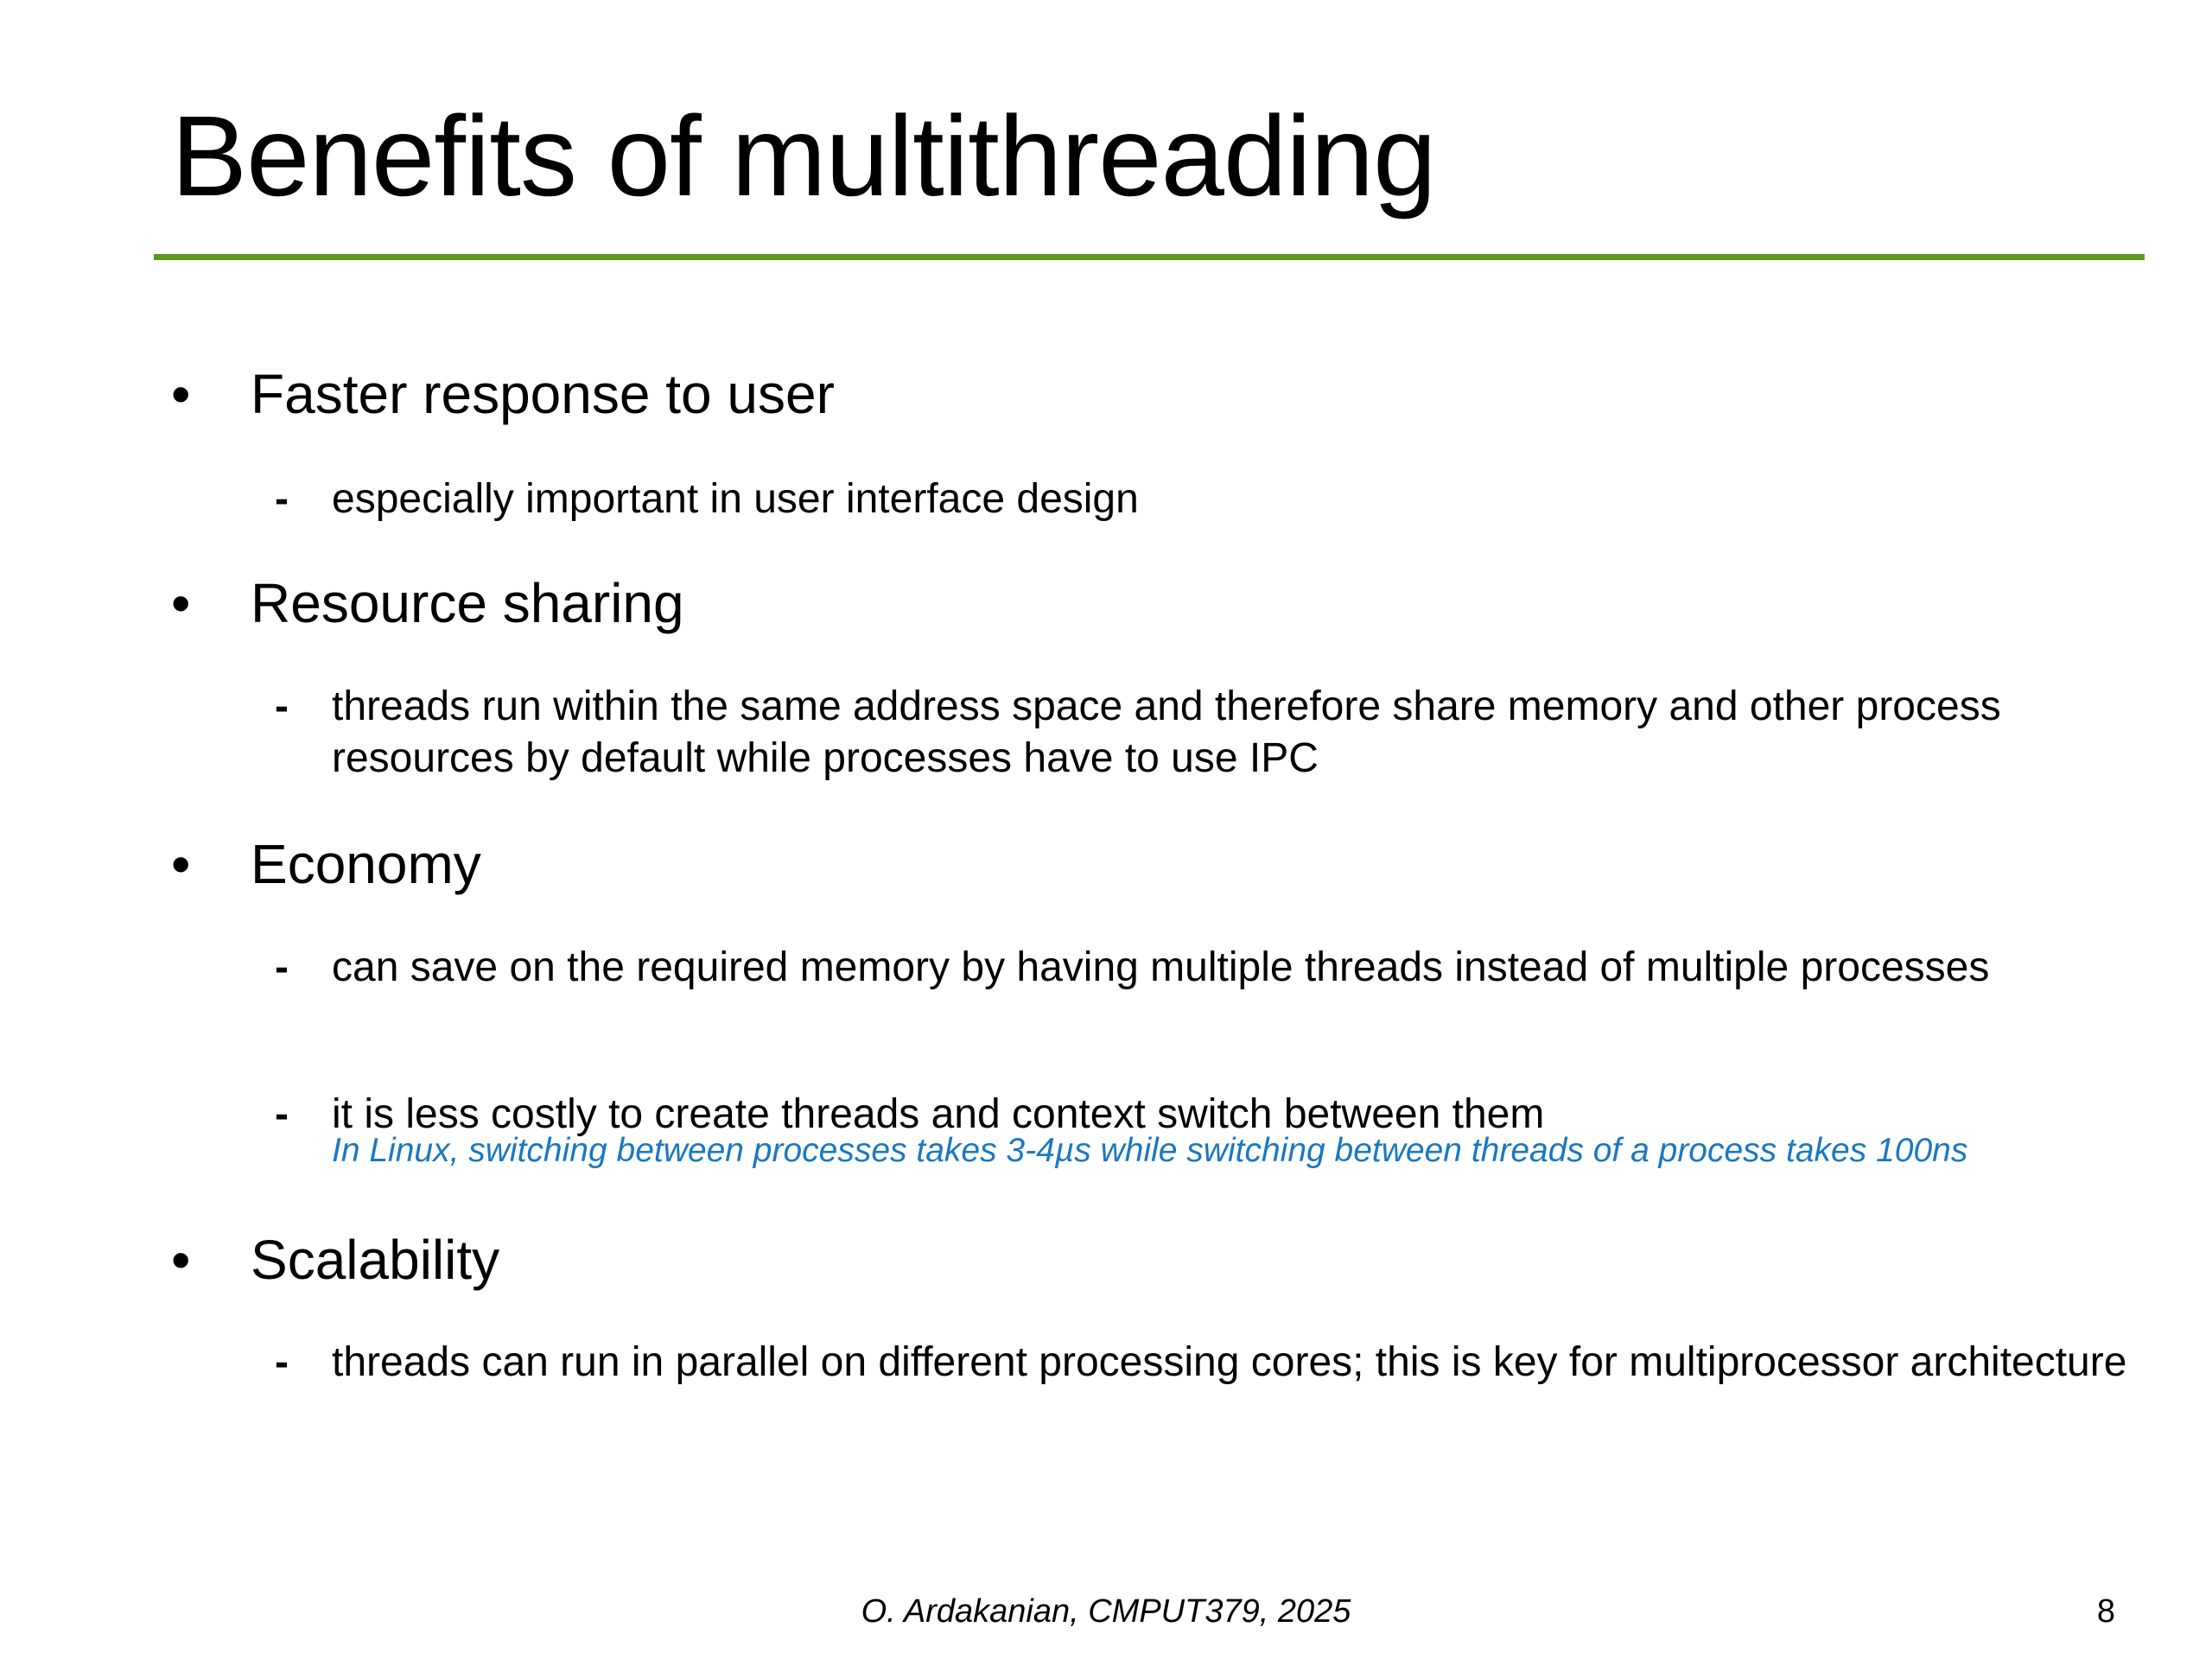  Describe the element at coordinates (1149, 257) in the screenshot. I see `title-divider` at that location.